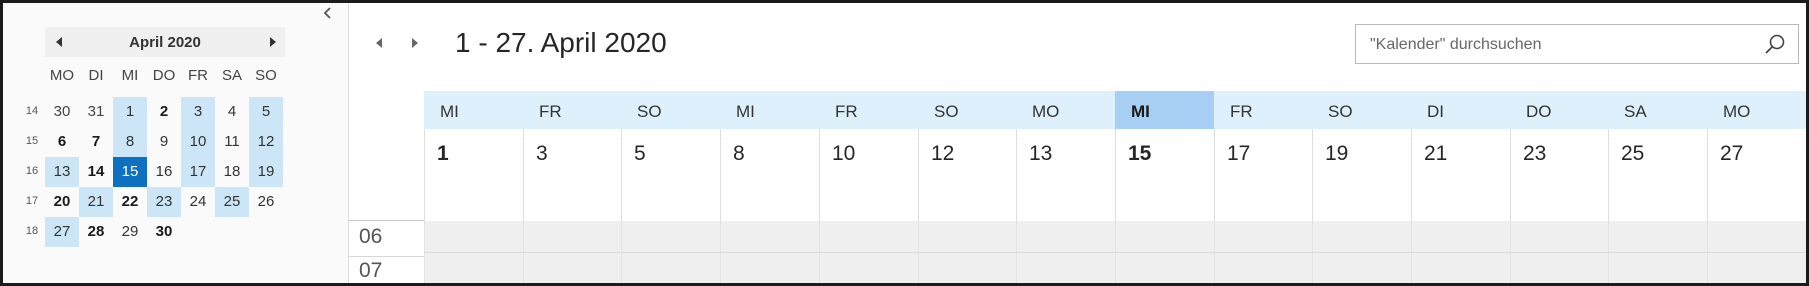  Describe the element at coordinates (1362, 175) in the screenshot. I see `allday-cell: 19` at that location.